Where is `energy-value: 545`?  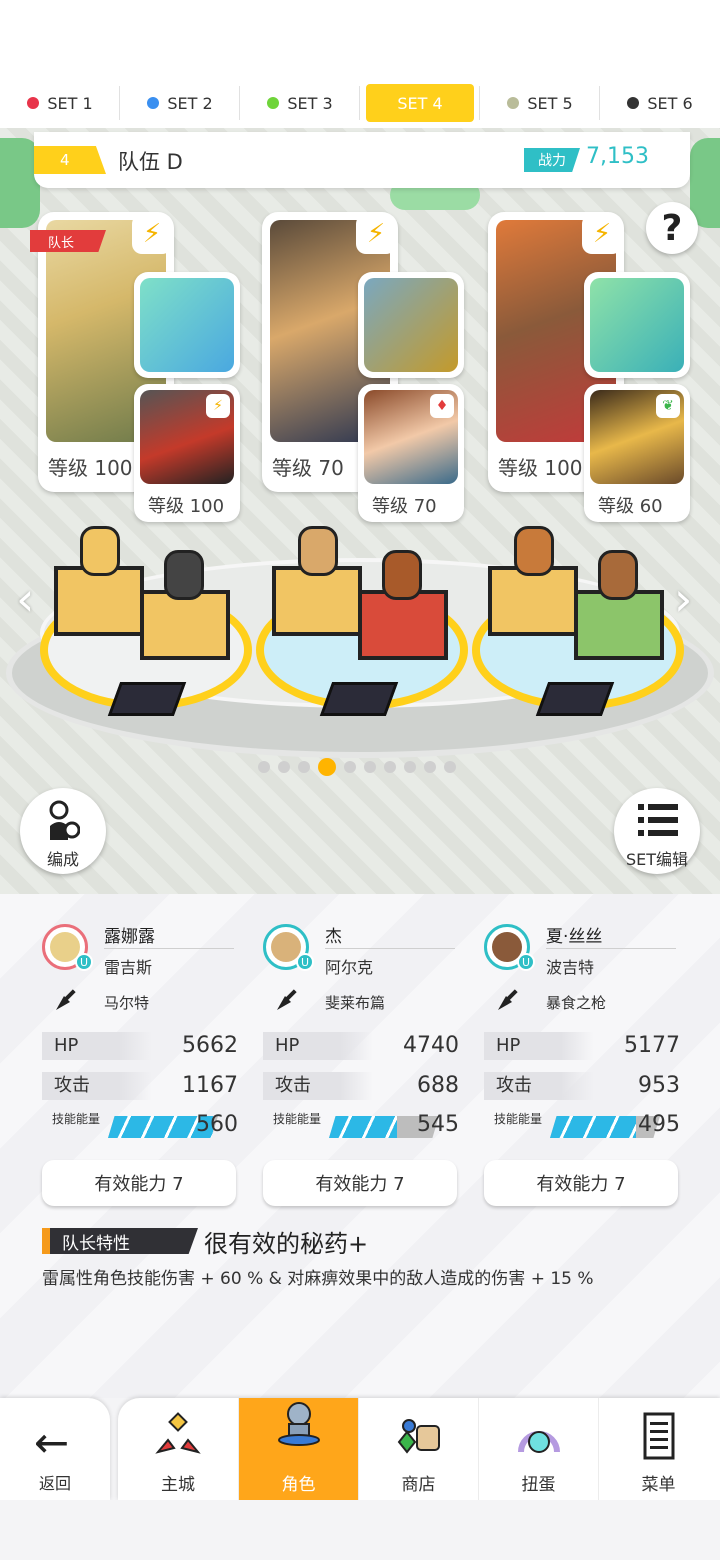
energy-value: 545 is located at coordinates (438, 1124).